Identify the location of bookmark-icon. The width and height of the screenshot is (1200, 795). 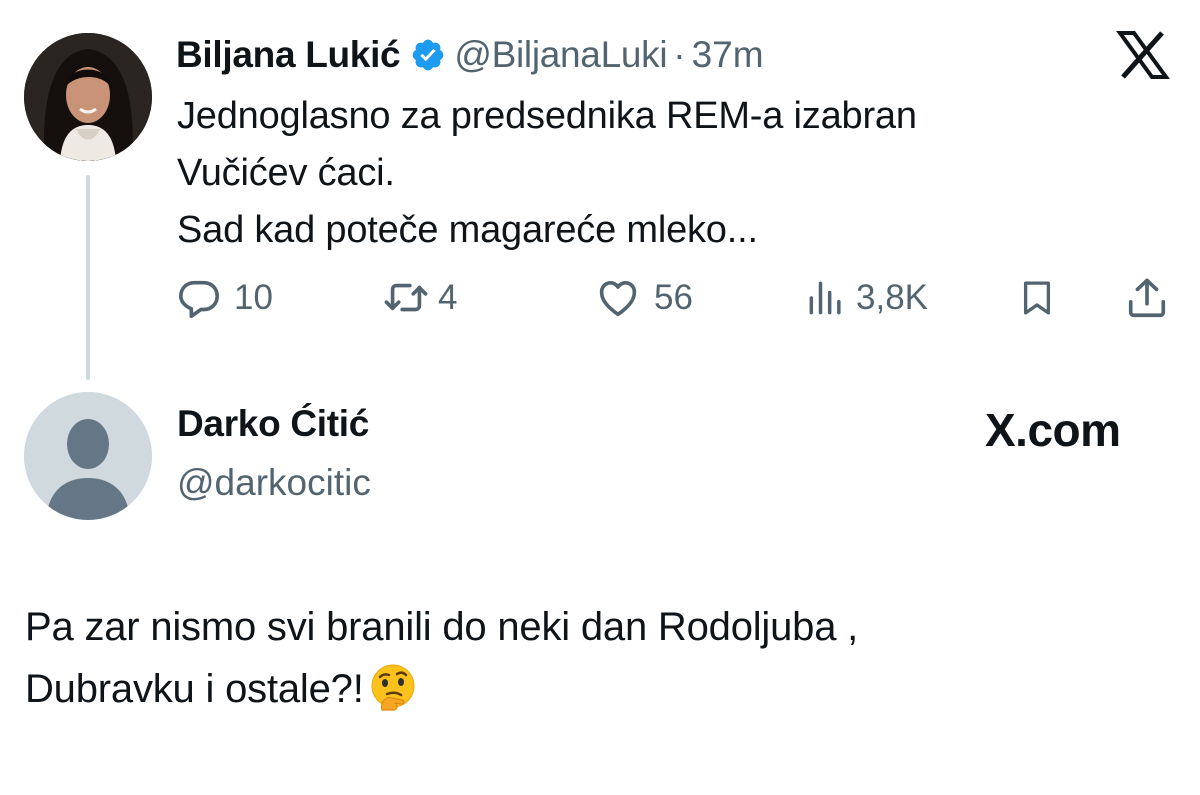
(1037, 298).